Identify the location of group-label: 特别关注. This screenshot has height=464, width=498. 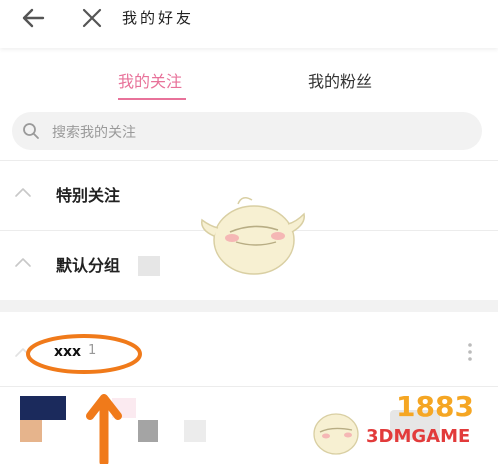
(88, 195).